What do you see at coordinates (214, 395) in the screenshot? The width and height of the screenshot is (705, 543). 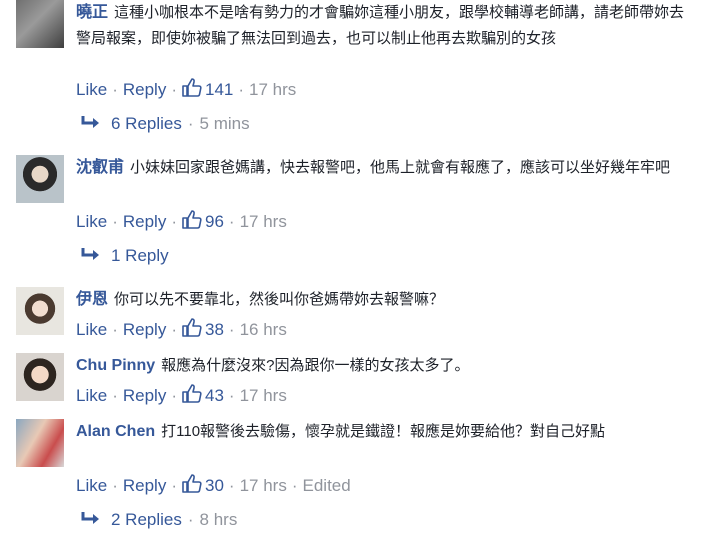 I see `like-count-value: 43` at bounding box center [214, 395].